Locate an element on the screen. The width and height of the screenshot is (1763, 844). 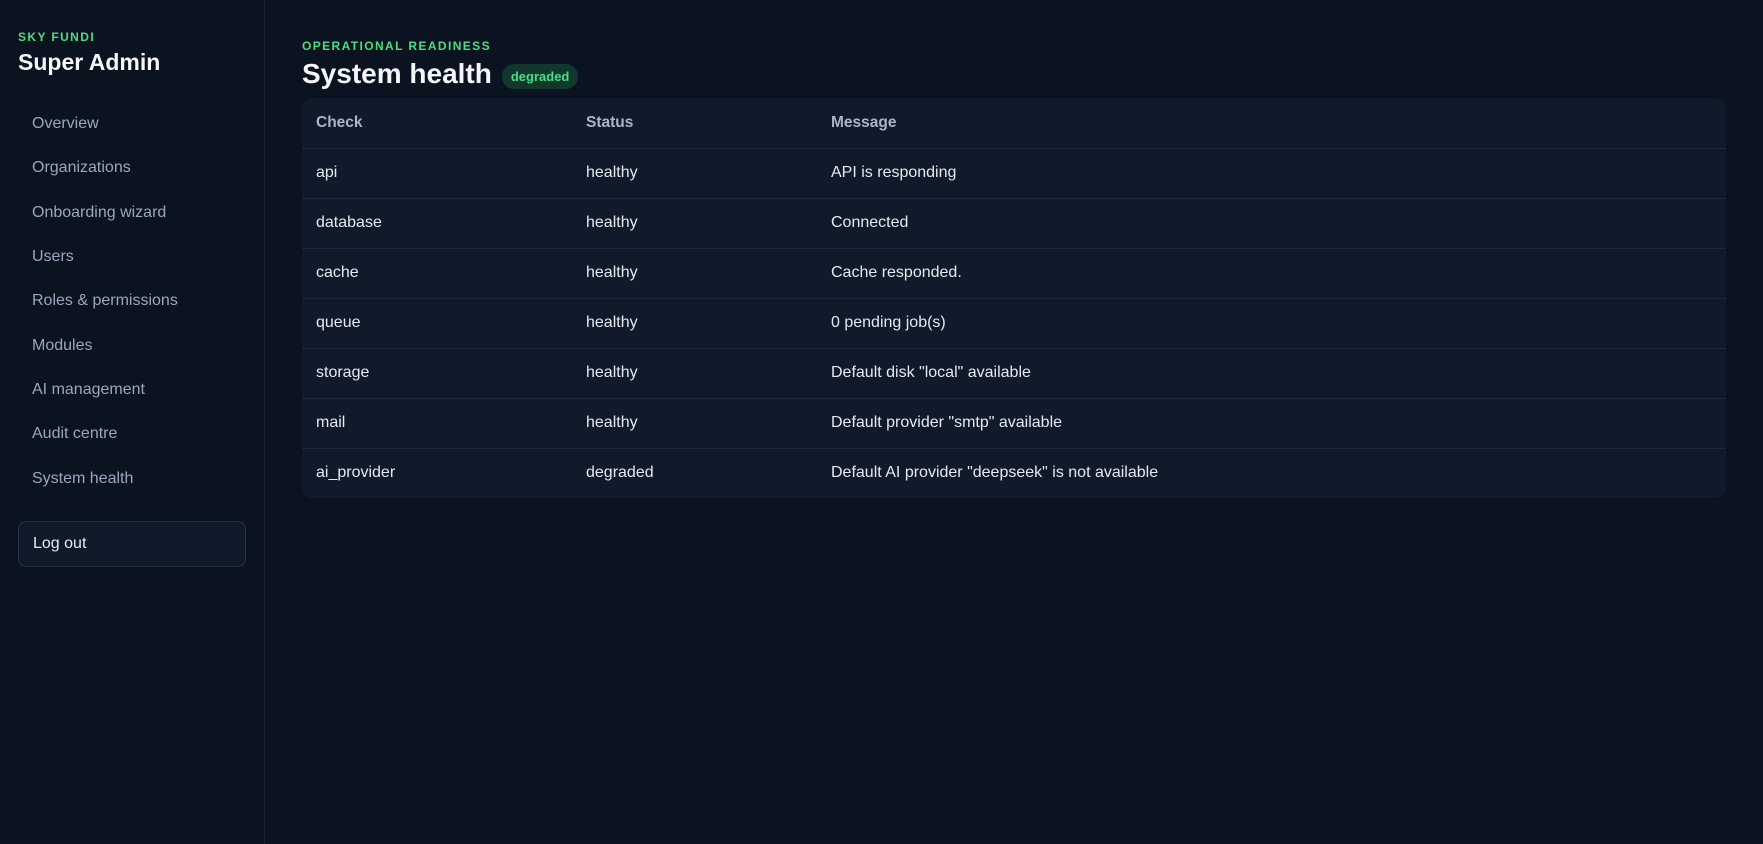
cell-check: queue is located at coordinates (437, 323).